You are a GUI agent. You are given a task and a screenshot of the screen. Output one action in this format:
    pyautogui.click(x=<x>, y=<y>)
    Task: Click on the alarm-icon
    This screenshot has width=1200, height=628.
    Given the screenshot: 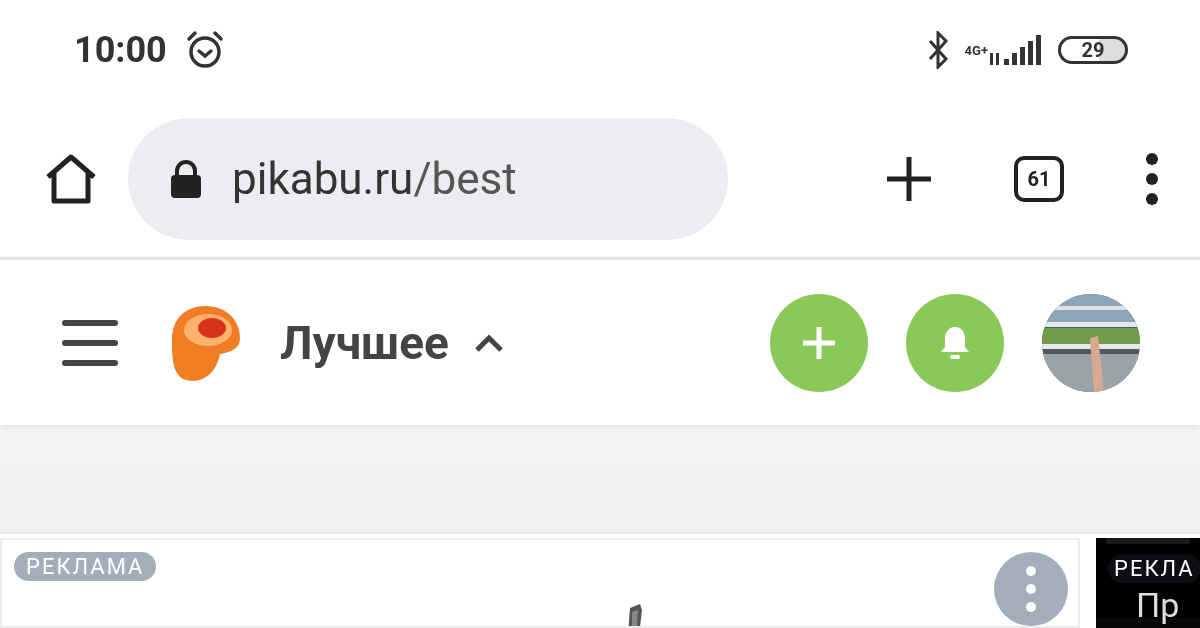 What is the action you would take?
    pyautogui.click(x=204, y=50)
    